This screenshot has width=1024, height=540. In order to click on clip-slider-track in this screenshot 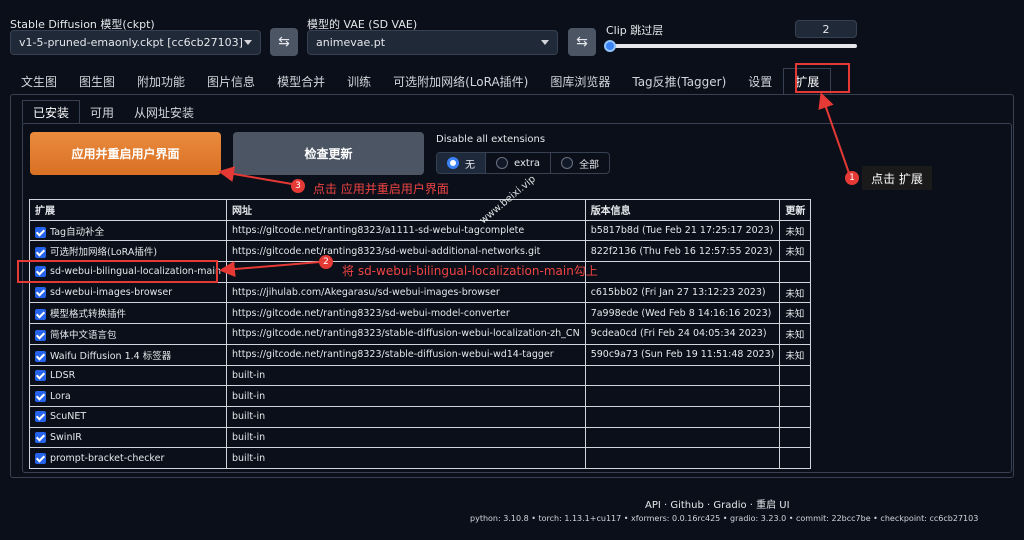, I will do `click(731, 46)`.